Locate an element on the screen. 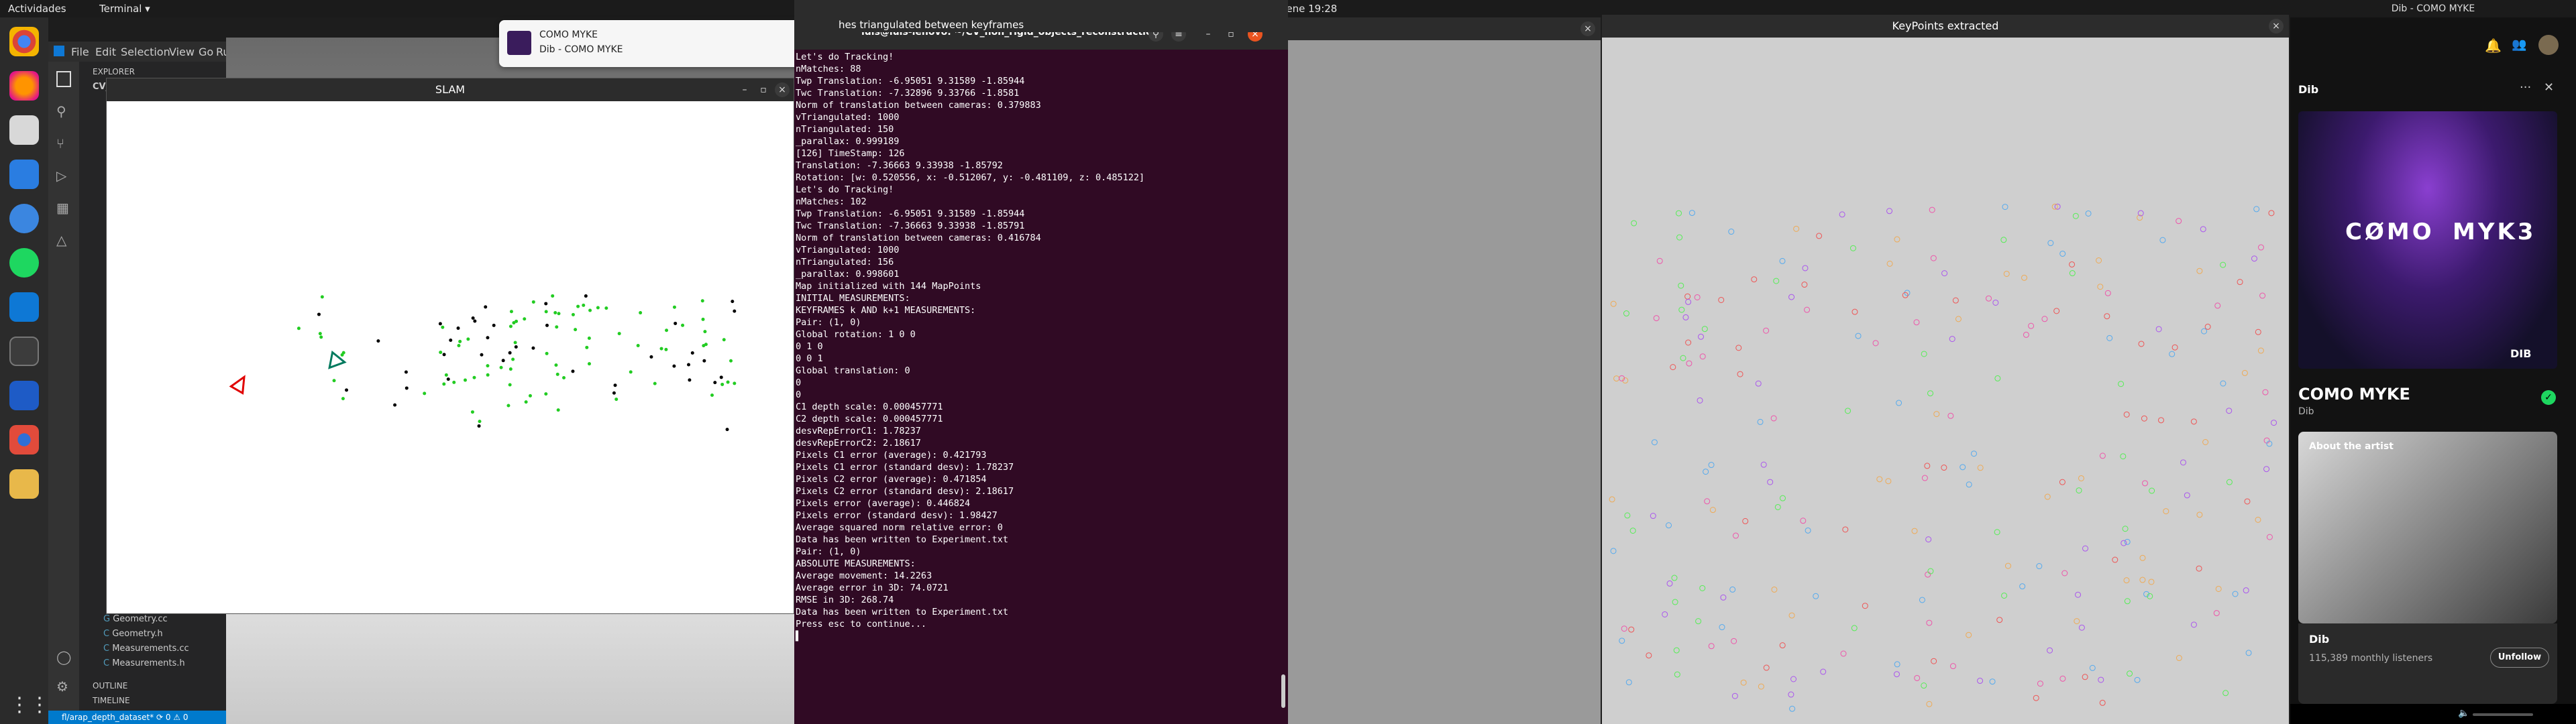 The height and width of the screenshot is (724, 2576). liked-check-icon: ✓ is located at coordinates (2548, 397).